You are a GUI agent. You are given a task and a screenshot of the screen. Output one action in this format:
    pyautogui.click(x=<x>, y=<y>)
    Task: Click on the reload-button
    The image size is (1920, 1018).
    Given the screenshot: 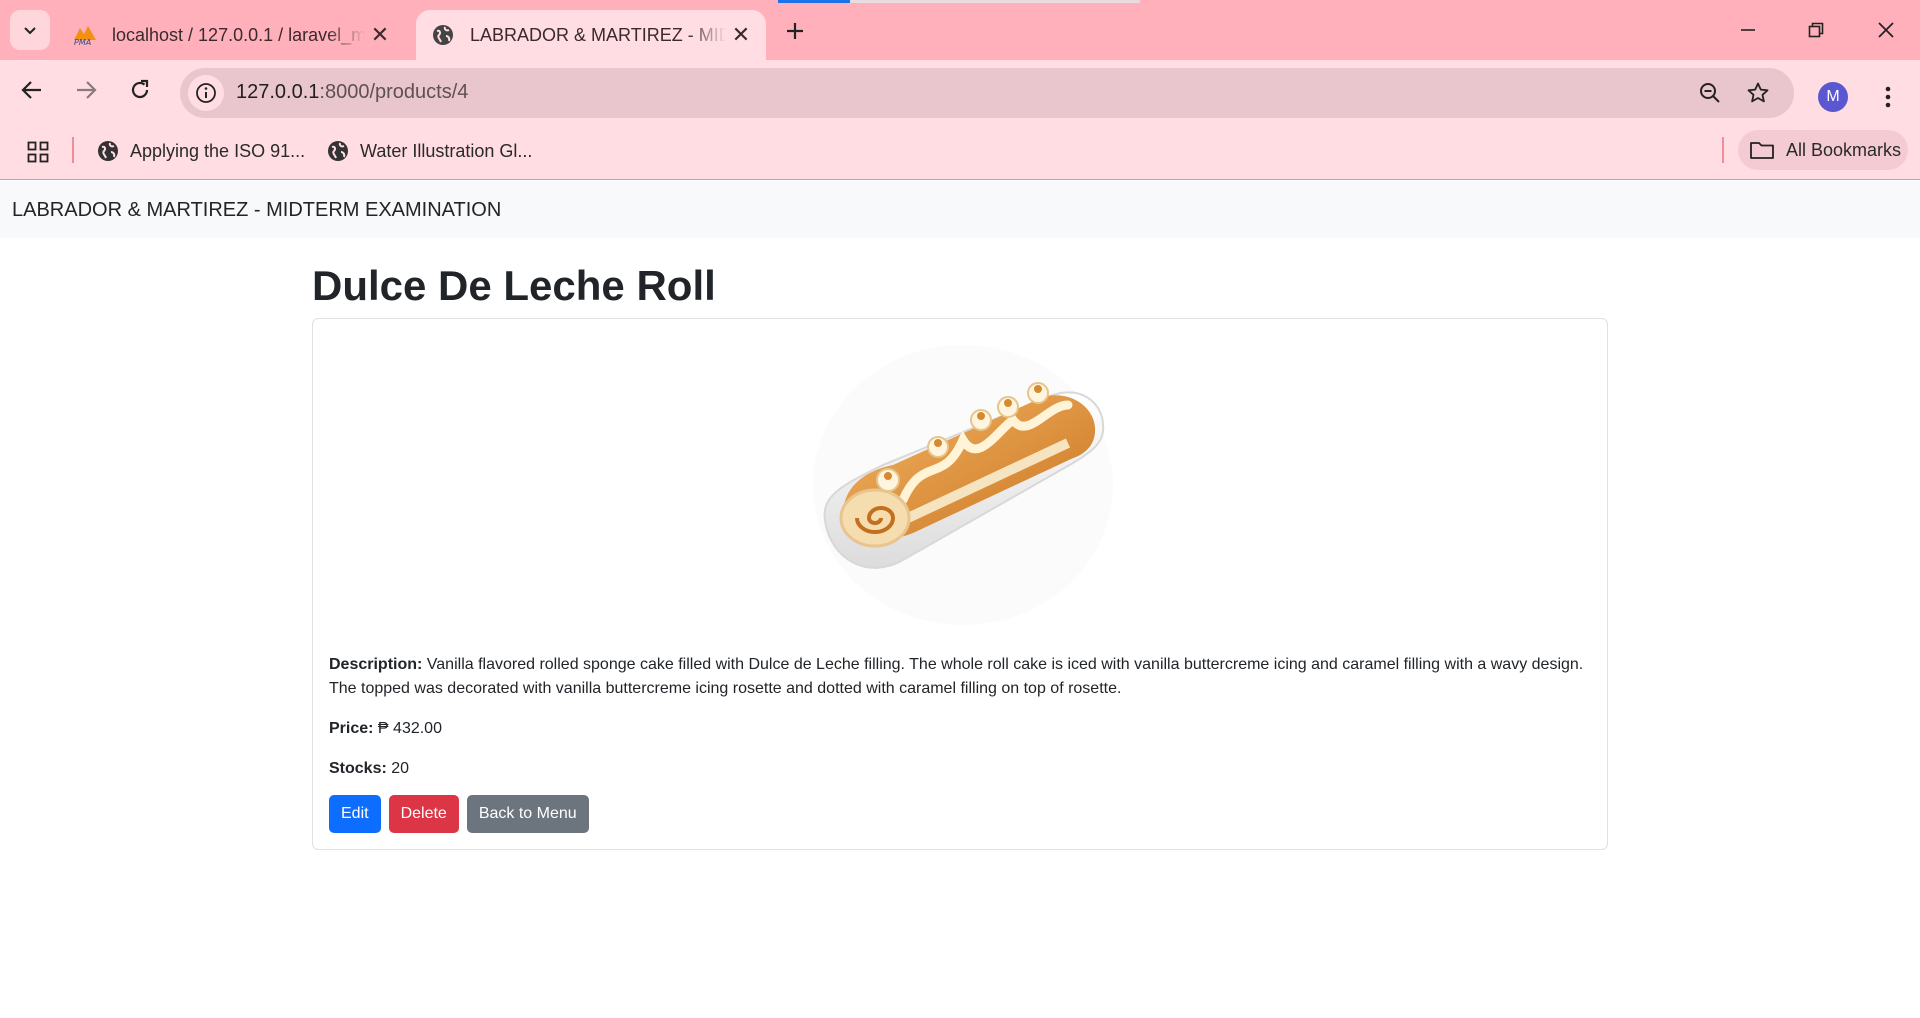 What is the action you would take?
    pyautogui.click(x=140, y=90)
    